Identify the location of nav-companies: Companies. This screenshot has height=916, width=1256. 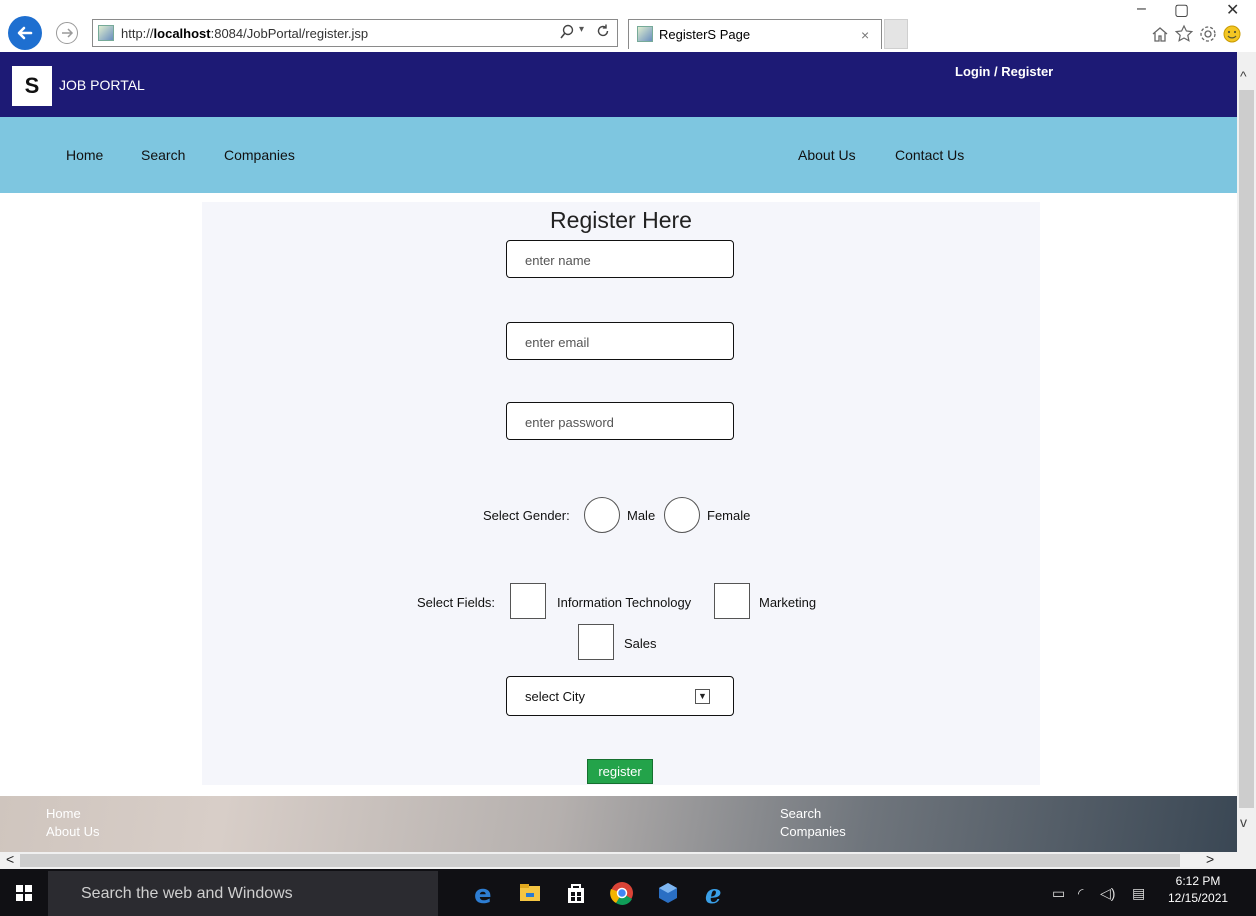
(259, 155).